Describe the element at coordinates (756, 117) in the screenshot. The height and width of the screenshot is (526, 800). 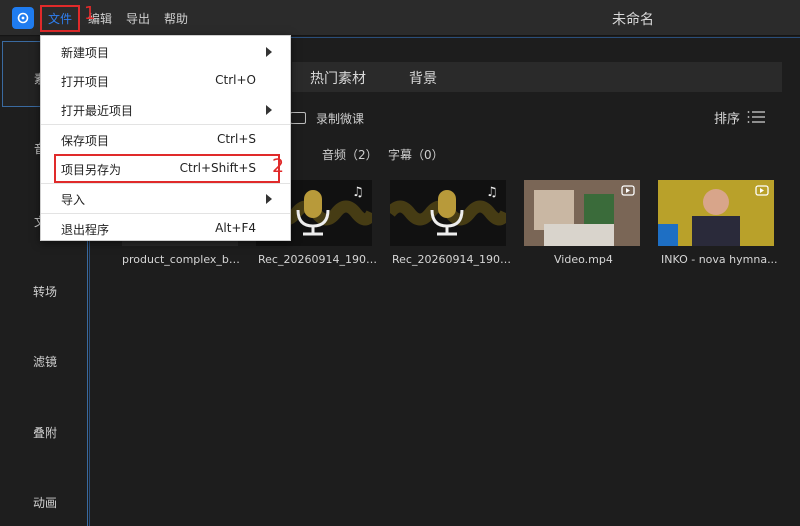
I see `sort-icon` at that location.